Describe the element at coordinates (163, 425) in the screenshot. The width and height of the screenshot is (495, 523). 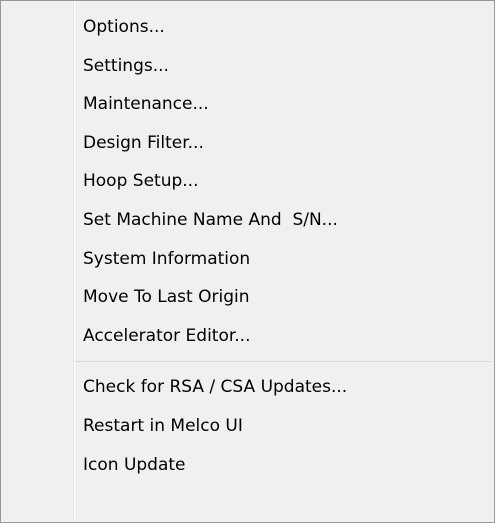
I see `menu-item-label: Restart in Melco UI` at that location.